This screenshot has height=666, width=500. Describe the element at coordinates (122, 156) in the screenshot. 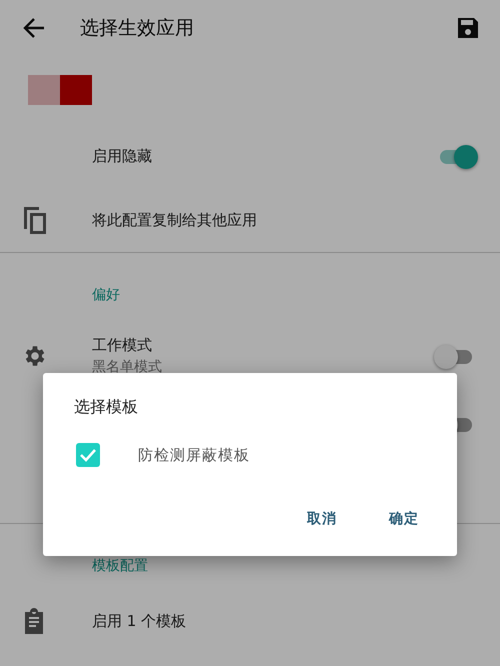

I see `setting-title: 启用隐藏` at that location.